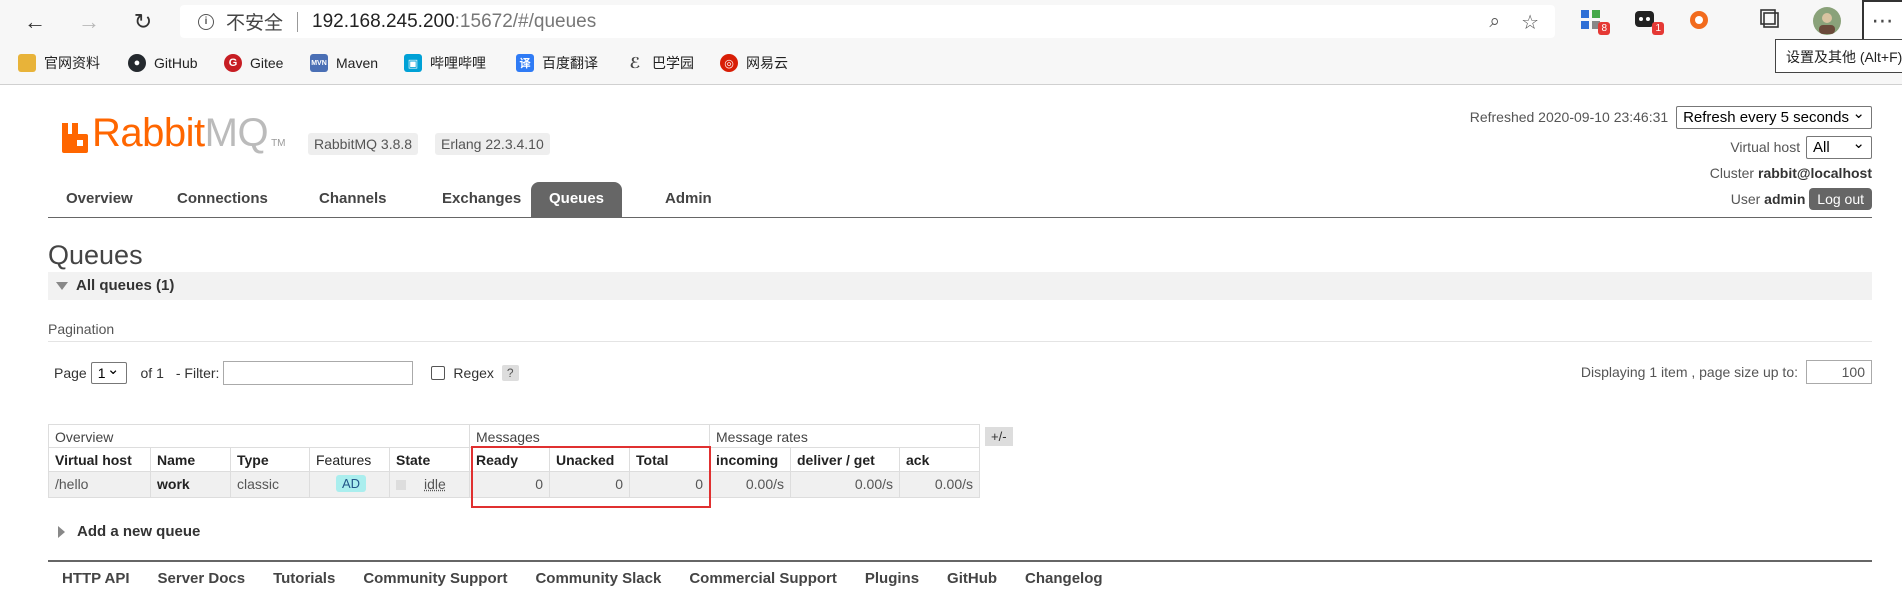  What do you see at coordinates (1064, 578) in the screenshot?
I see `footer-changelog: Changelog` at bounding box center [1064, 578].